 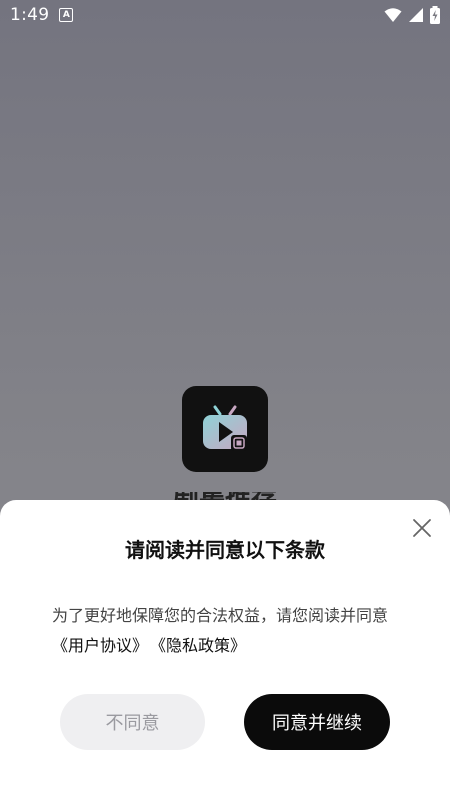 I want to click on tv-play-icon, so click(x=225, y=428).